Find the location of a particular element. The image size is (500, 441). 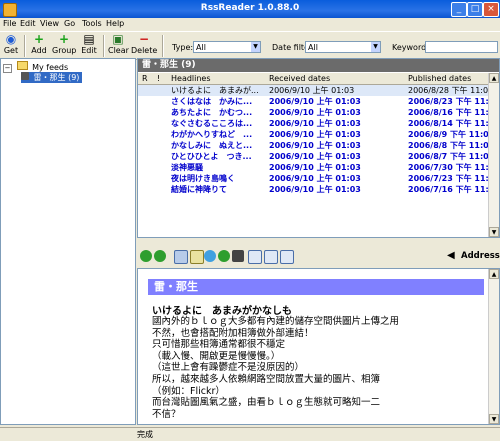

group-button: + Group is located at coordinates (64, 44).